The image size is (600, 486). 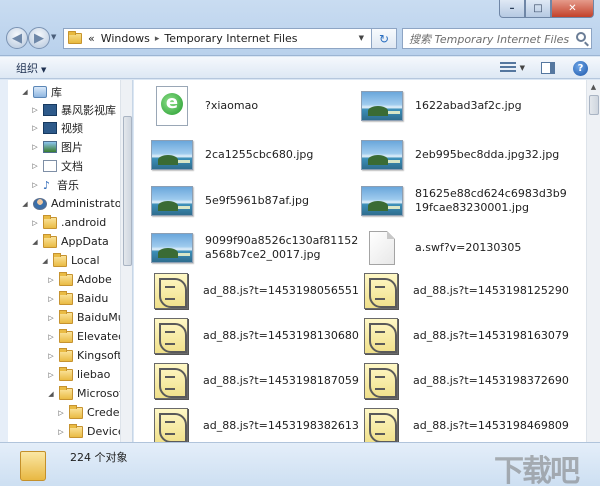 I want to click on nav-tree-item: ▷ BaiduMus, so click(x=88, y=317).